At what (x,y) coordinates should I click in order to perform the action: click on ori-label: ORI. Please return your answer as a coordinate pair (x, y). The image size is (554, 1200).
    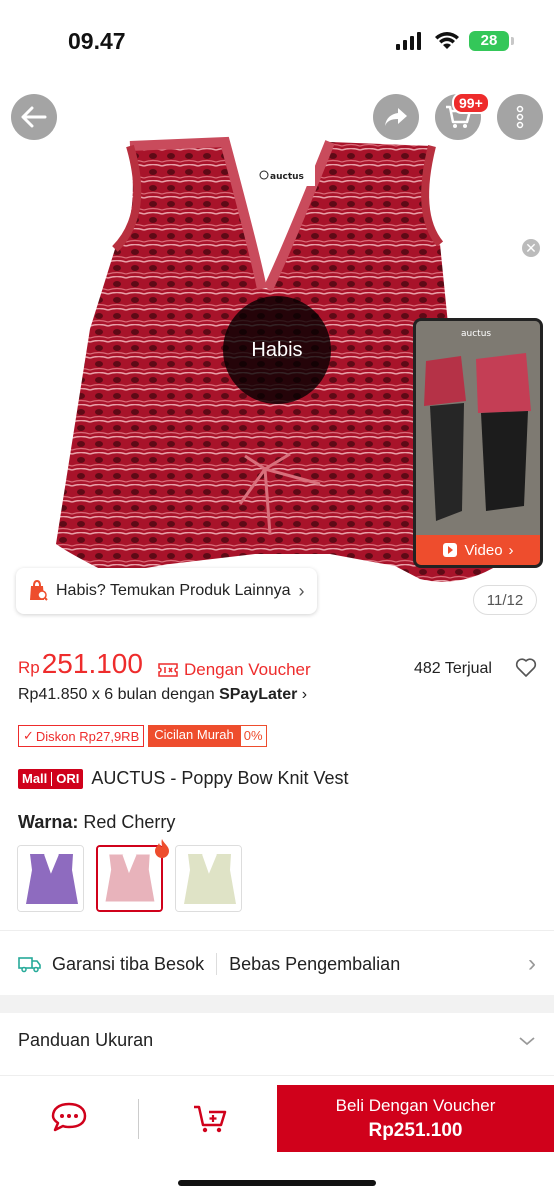
    Looking at the image, I should click on (68, 778).